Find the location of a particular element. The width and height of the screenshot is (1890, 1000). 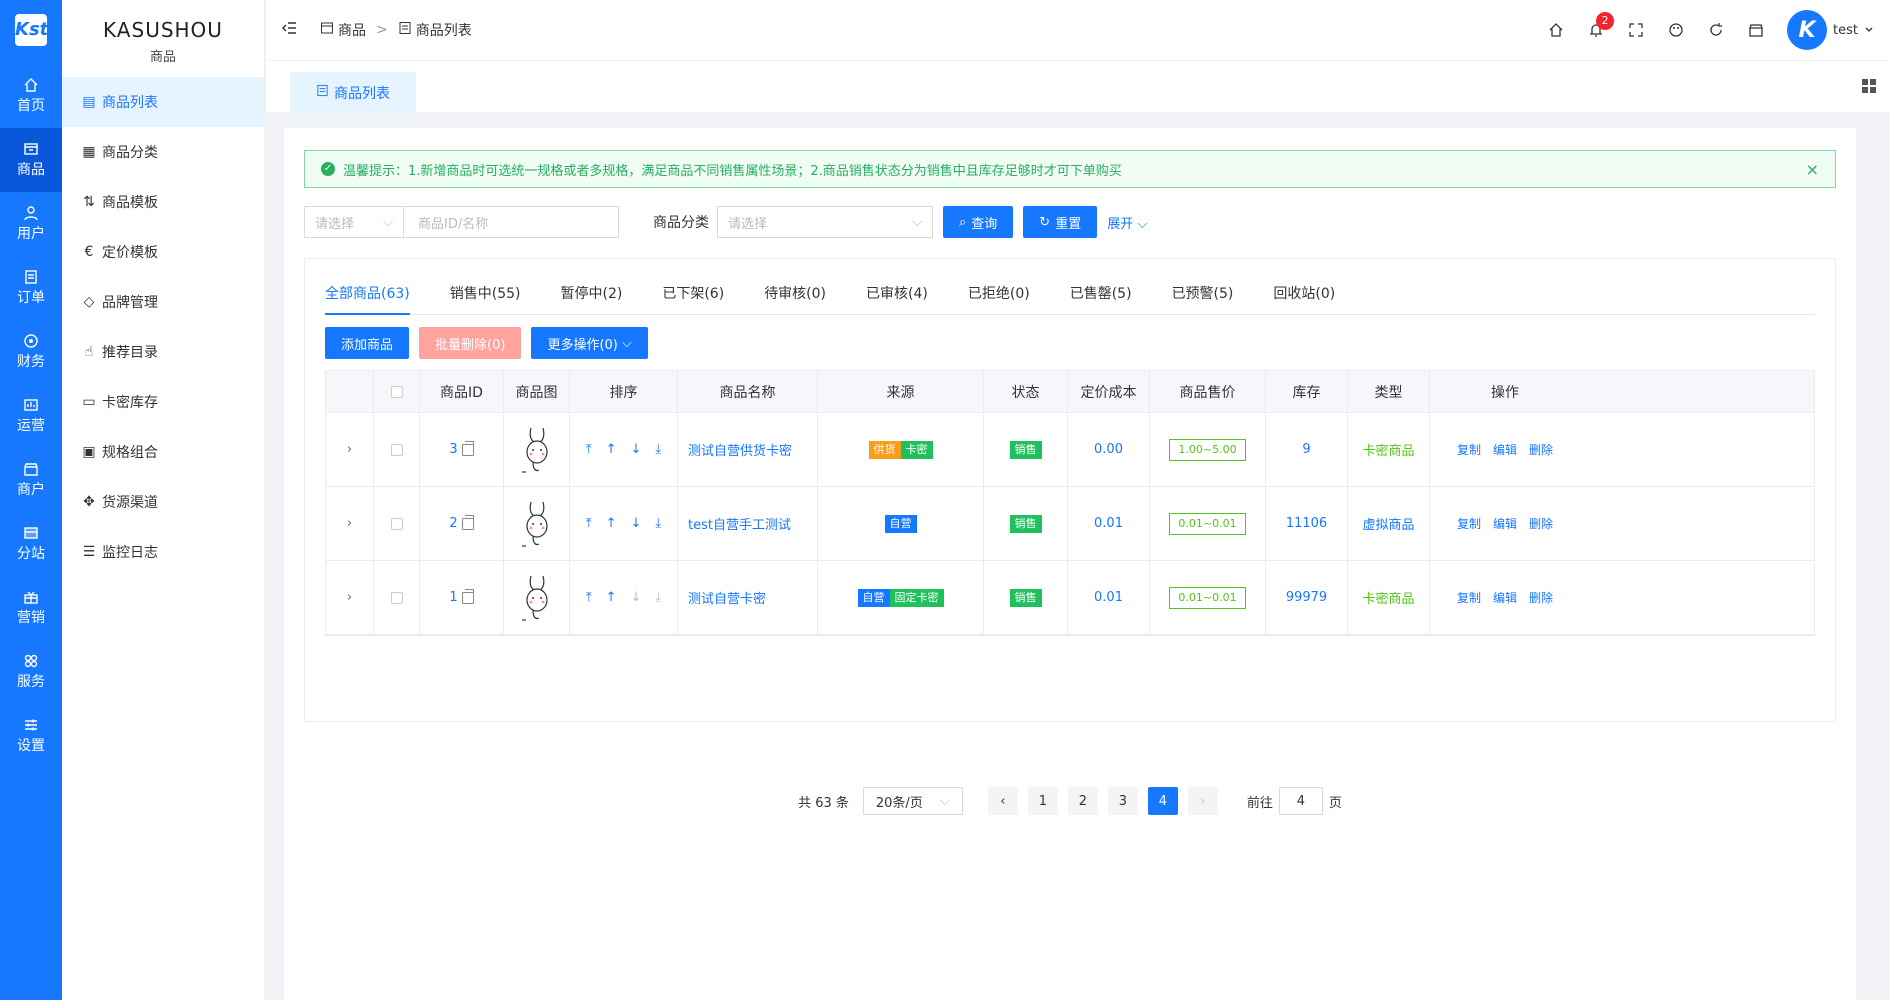

batch-delete-button: 批量删除(0) is located at coordinates (470, 343).